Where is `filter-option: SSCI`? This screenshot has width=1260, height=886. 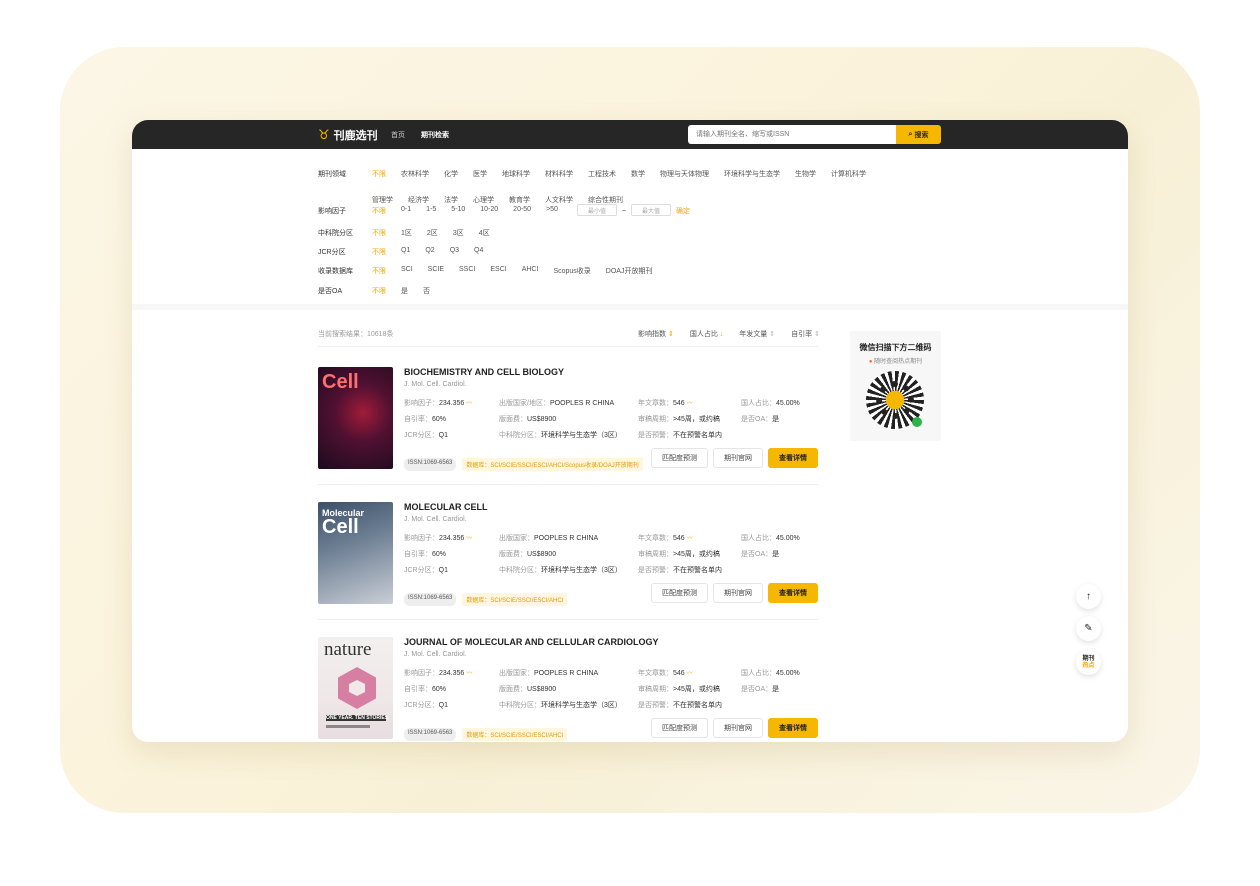 filter-option: SSCI is located at coordinates (467, 271).